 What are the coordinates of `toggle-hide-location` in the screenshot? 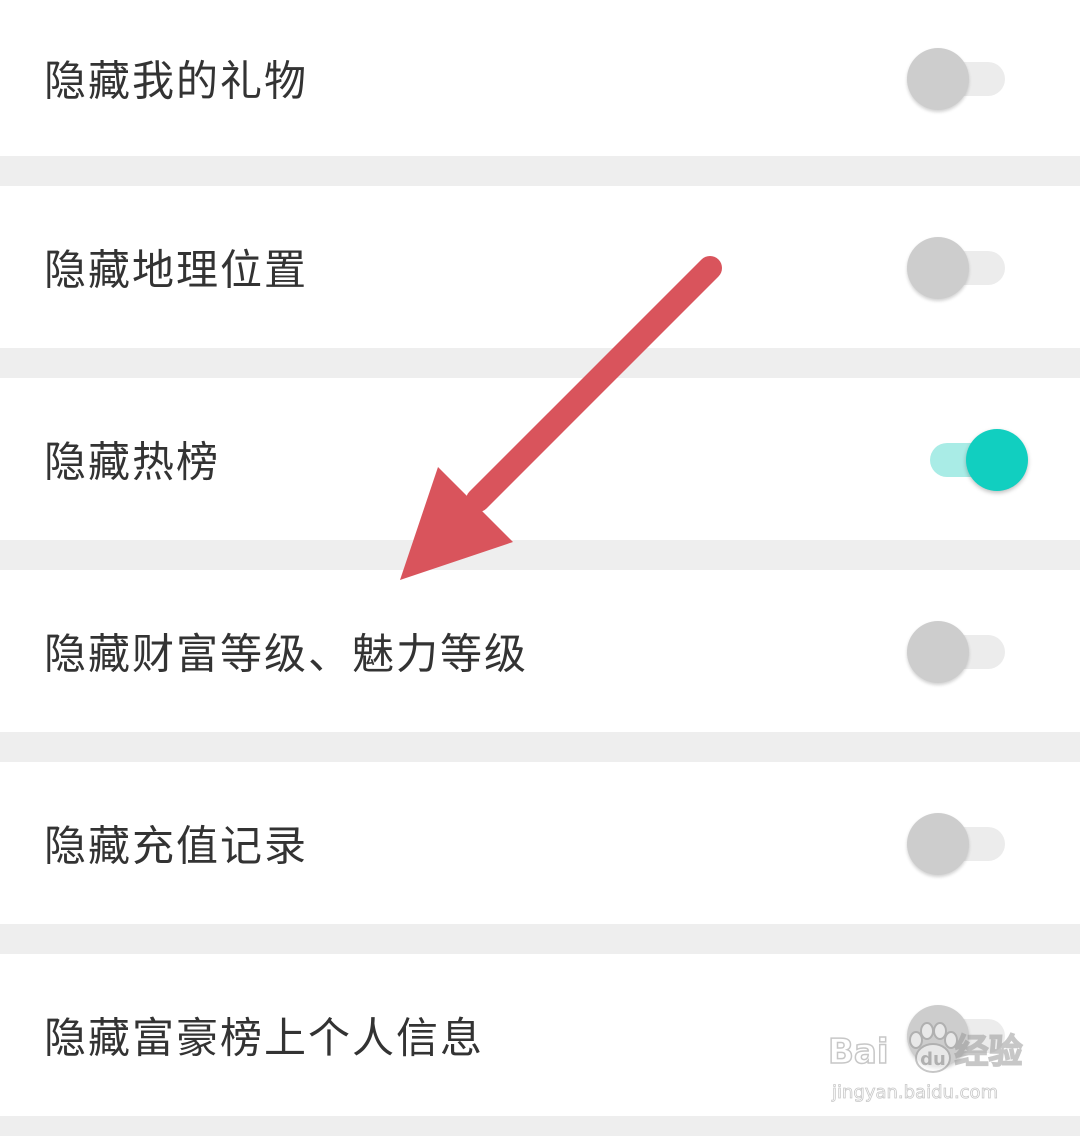 It's located at (955, 267).